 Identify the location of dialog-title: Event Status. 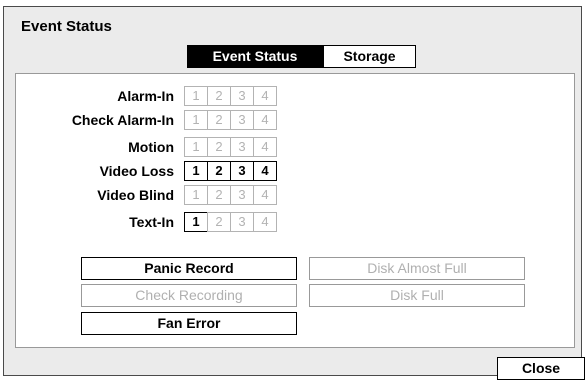
(66, 26).